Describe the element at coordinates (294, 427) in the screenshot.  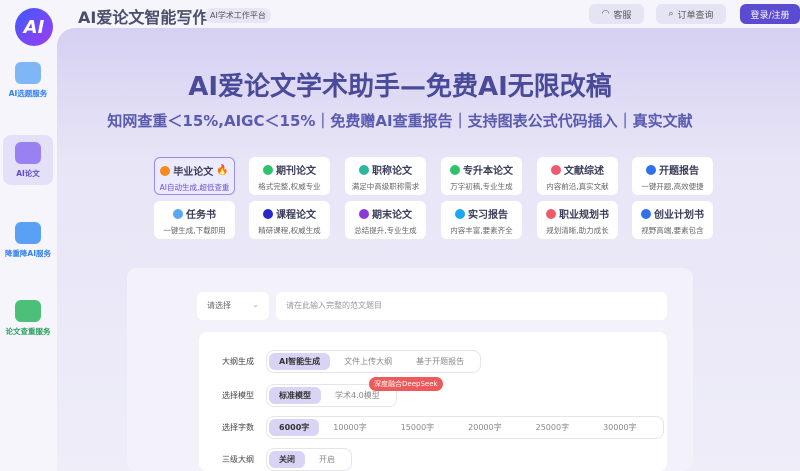
I see `option-button: 6000字` at that location.